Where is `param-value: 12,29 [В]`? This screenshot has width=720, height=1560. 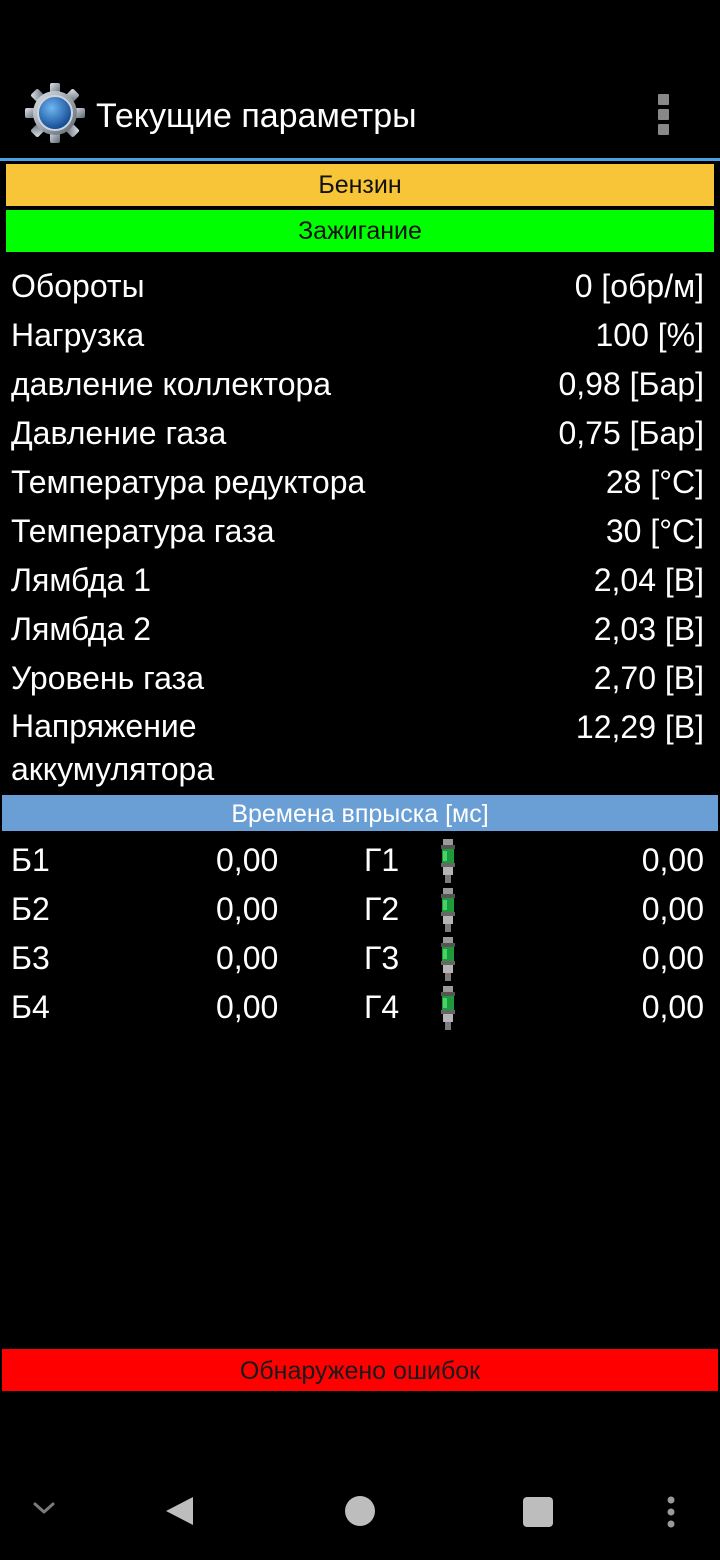
param-value: 12,29 [В] is located at coordinates (639, 727).